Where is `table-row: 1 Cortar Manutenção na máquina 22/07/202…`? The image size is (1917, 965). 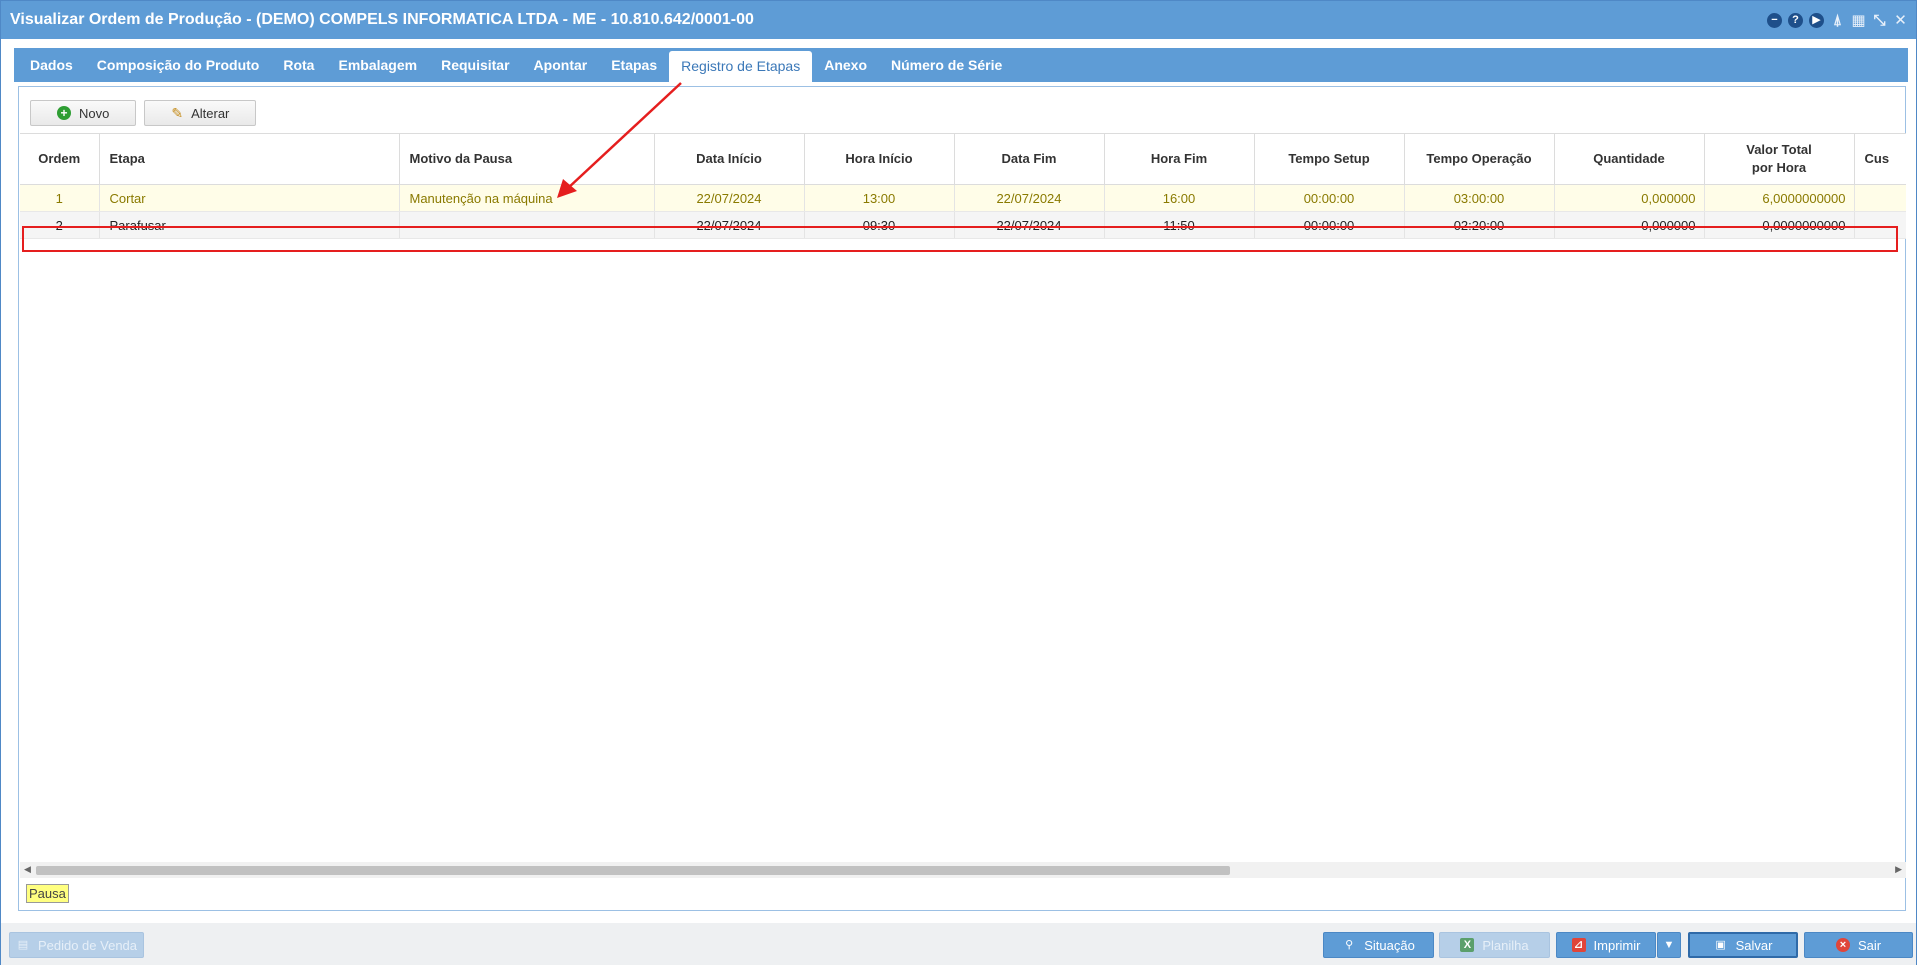 table-row: 1 Cortar Manutenção na máquina 22/07/202… is located at coordinates (963, 198).